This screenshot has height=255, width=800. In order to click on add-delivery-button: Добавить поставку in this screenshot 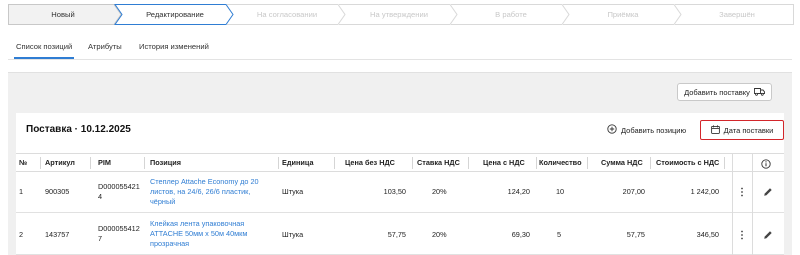, I will do `click(724, 92)`.